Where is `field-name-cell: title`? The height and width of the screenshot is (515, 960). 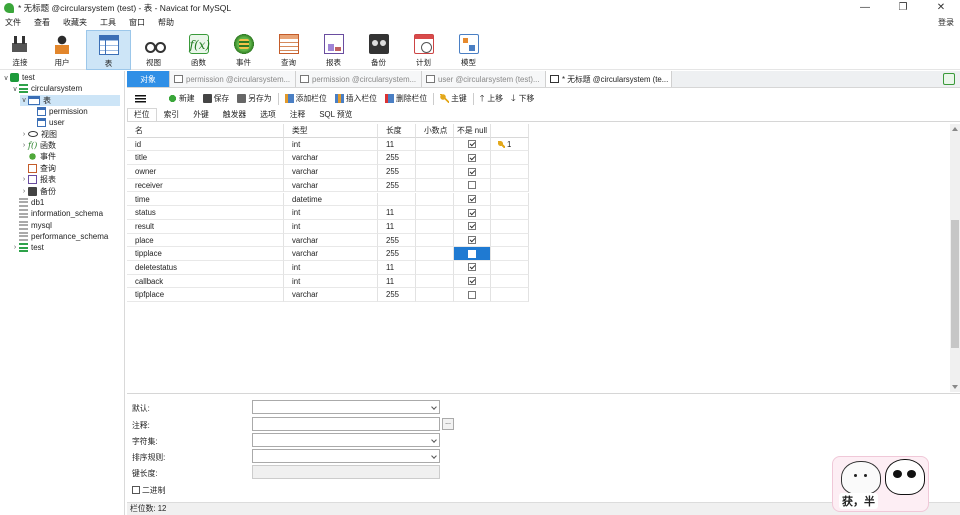
field-name-cell: title is located at coordinates (205, 158).